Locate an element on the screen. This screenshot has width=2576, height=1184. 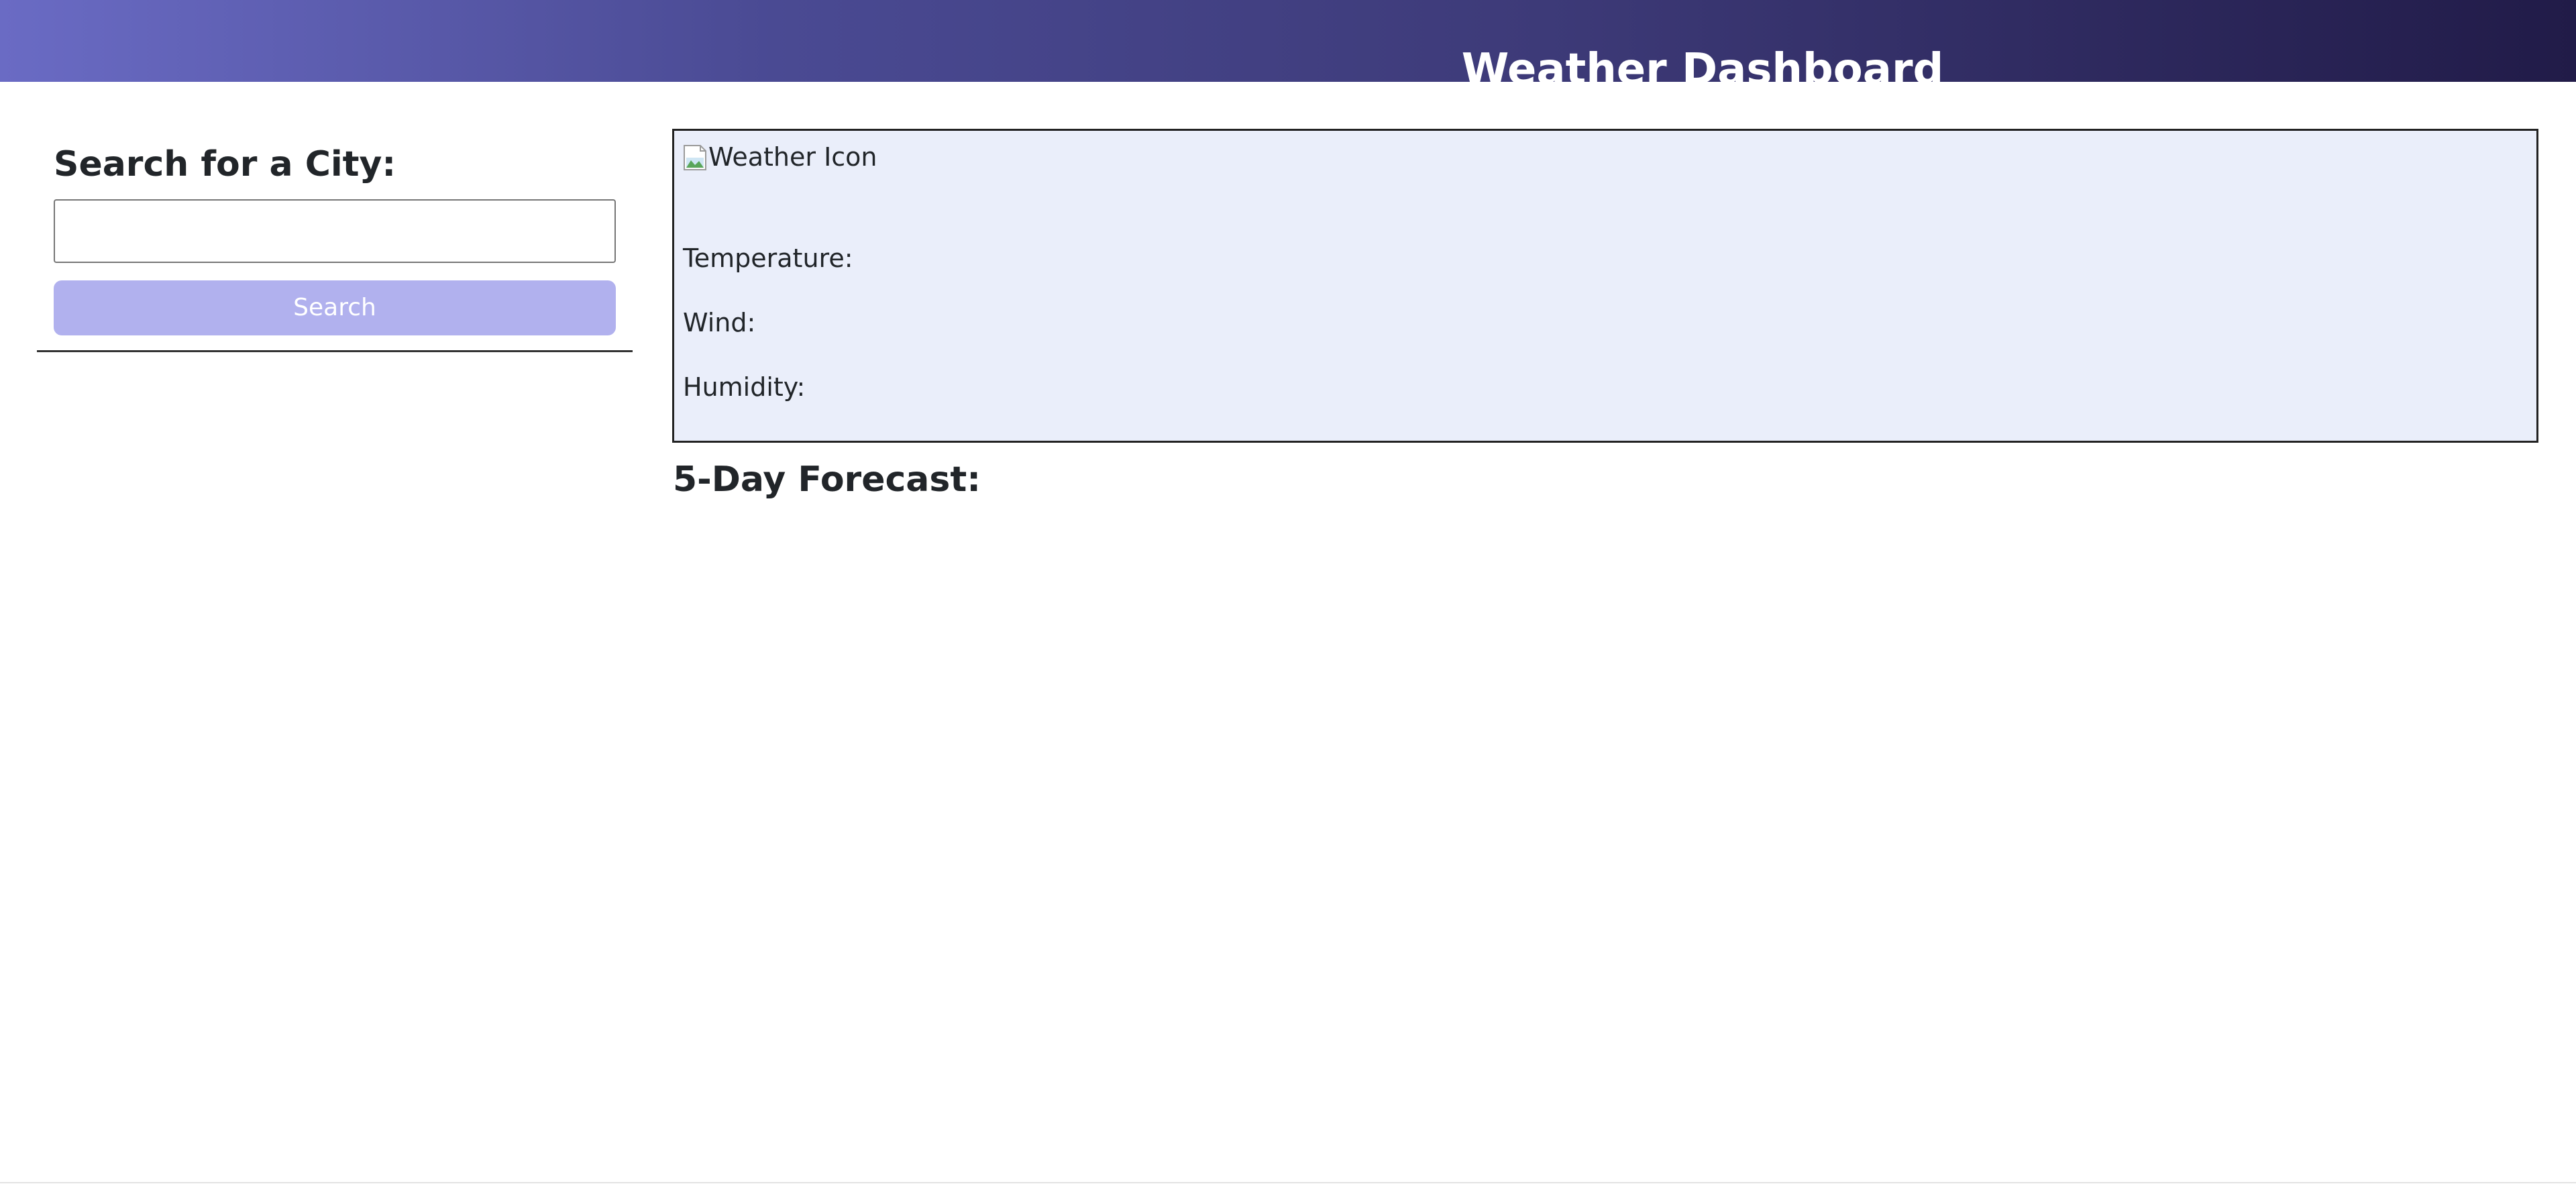
weather-icon-alt-text: Weather Icon is located at coordinates (792, 157).